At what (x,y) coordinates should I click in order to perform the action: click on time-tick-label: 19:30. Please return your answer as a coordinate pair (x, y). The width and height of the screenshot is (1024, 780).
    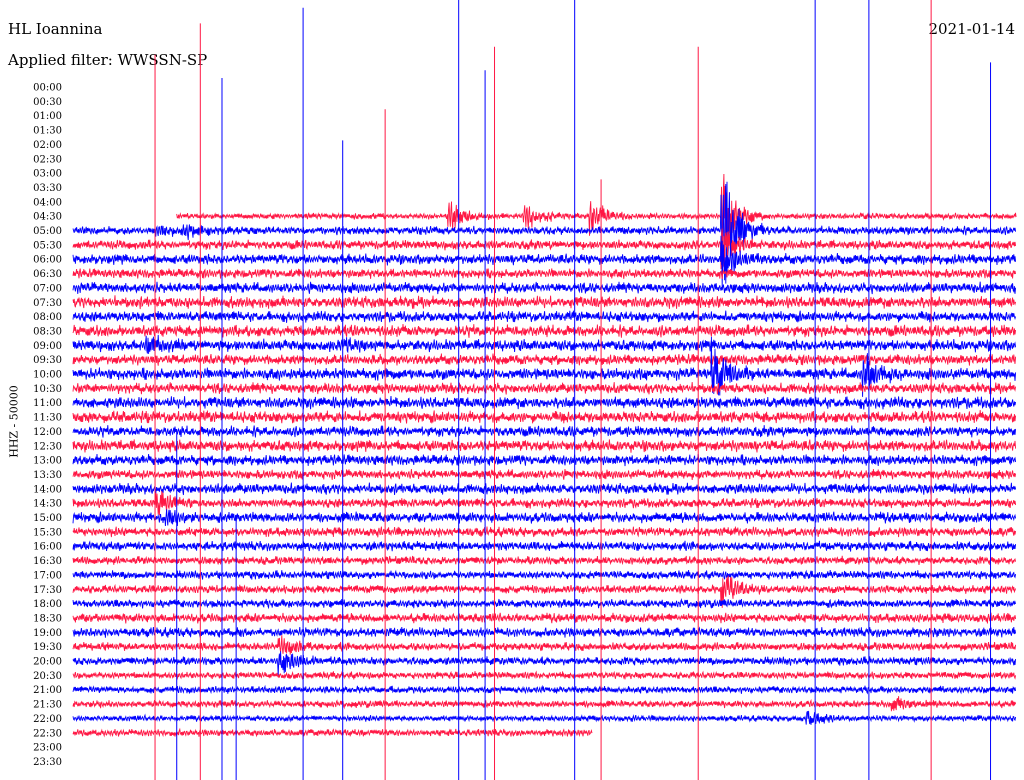
    Looking at the image, I should click on (47, 647).